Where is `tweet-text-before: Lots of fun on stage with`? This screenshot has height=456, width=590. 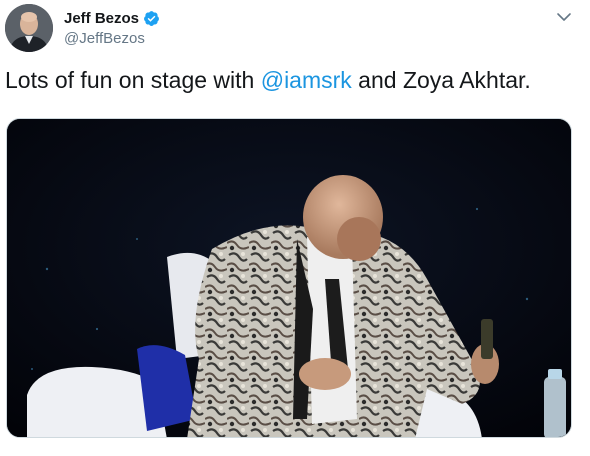 tweet-text-before: Lots of fun on stage with is located at coordinates (133, 80).